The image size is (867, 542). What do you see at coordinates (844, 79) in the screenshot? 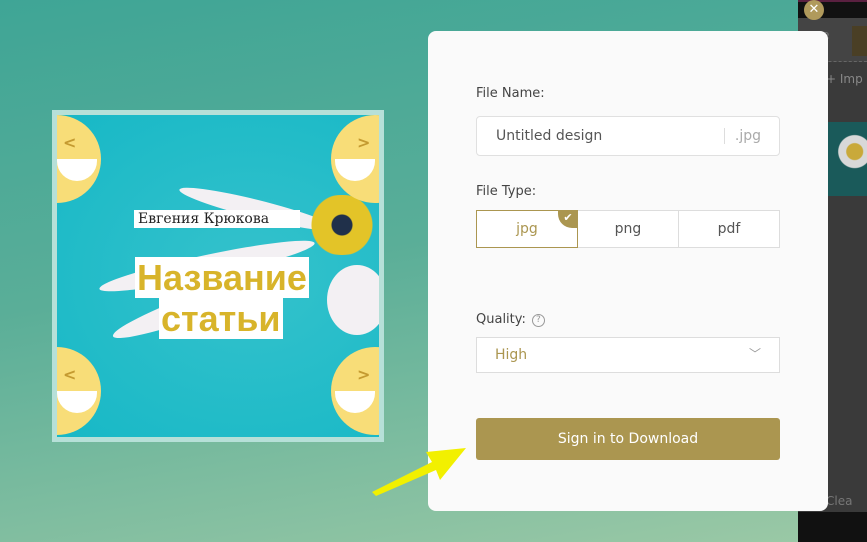
I see `import-button: + Imp` at bounding box center [844, 79].